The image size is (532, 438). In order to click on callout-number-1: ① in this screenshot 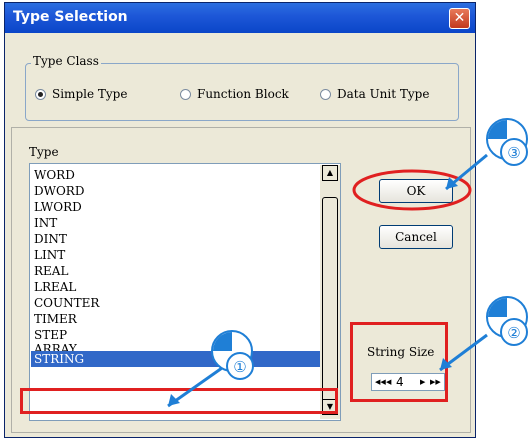, I will do `click(240, 366)`.